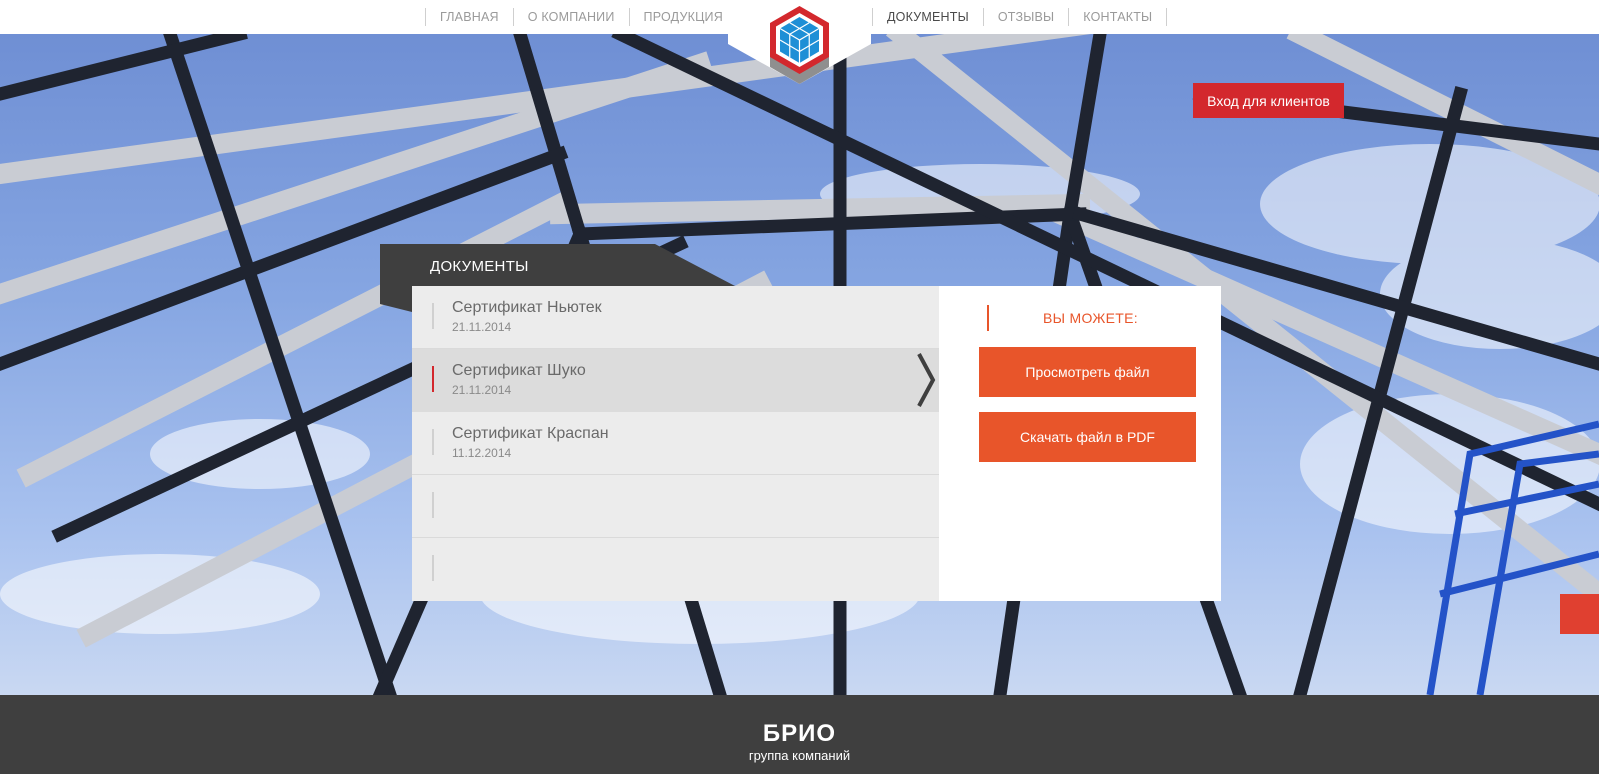 Image resolution: width=1599 pixels, height=774 pixels. Describe the element at coordinates (928, 17) in the screenshot. I see `nav-link-documents: ДОКУМЕНТЫ` at that location.